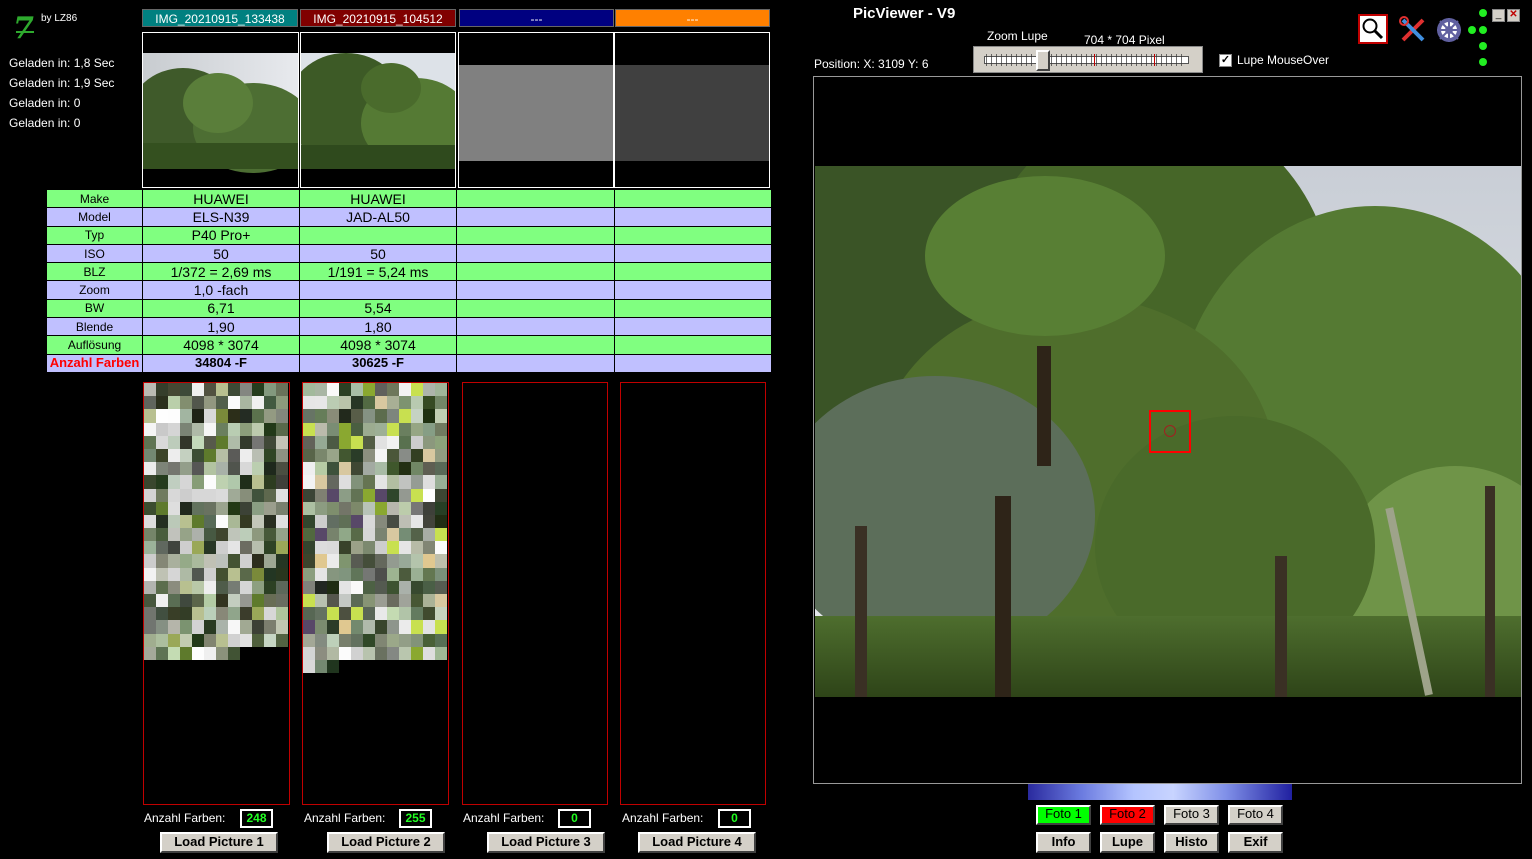 The width and height of the screenshot is (1532, 859). What do you see at coordinates (1255, 842) in the screenshot?
I see `exif-button: Exif` at bounding box center [1255, 842].